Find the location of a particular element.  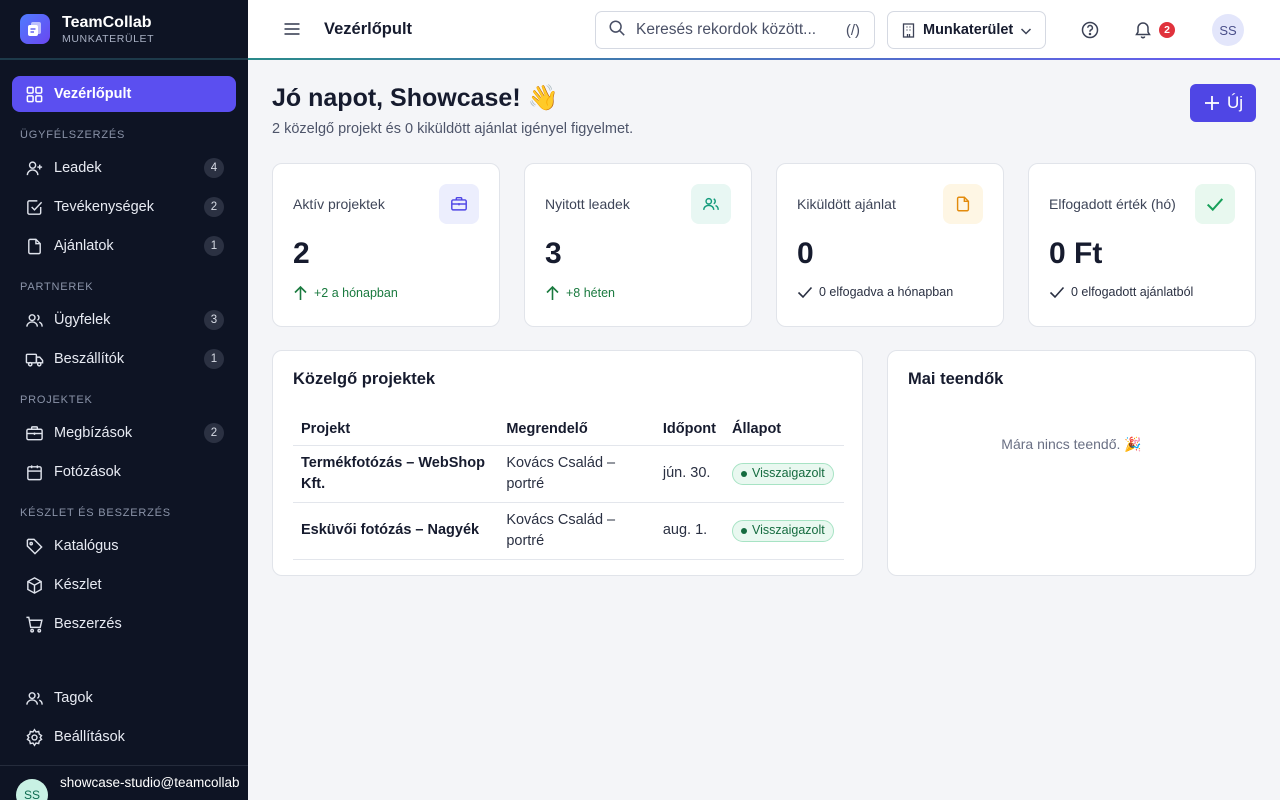

avatar: SS is located at coordinates (1228, 30).